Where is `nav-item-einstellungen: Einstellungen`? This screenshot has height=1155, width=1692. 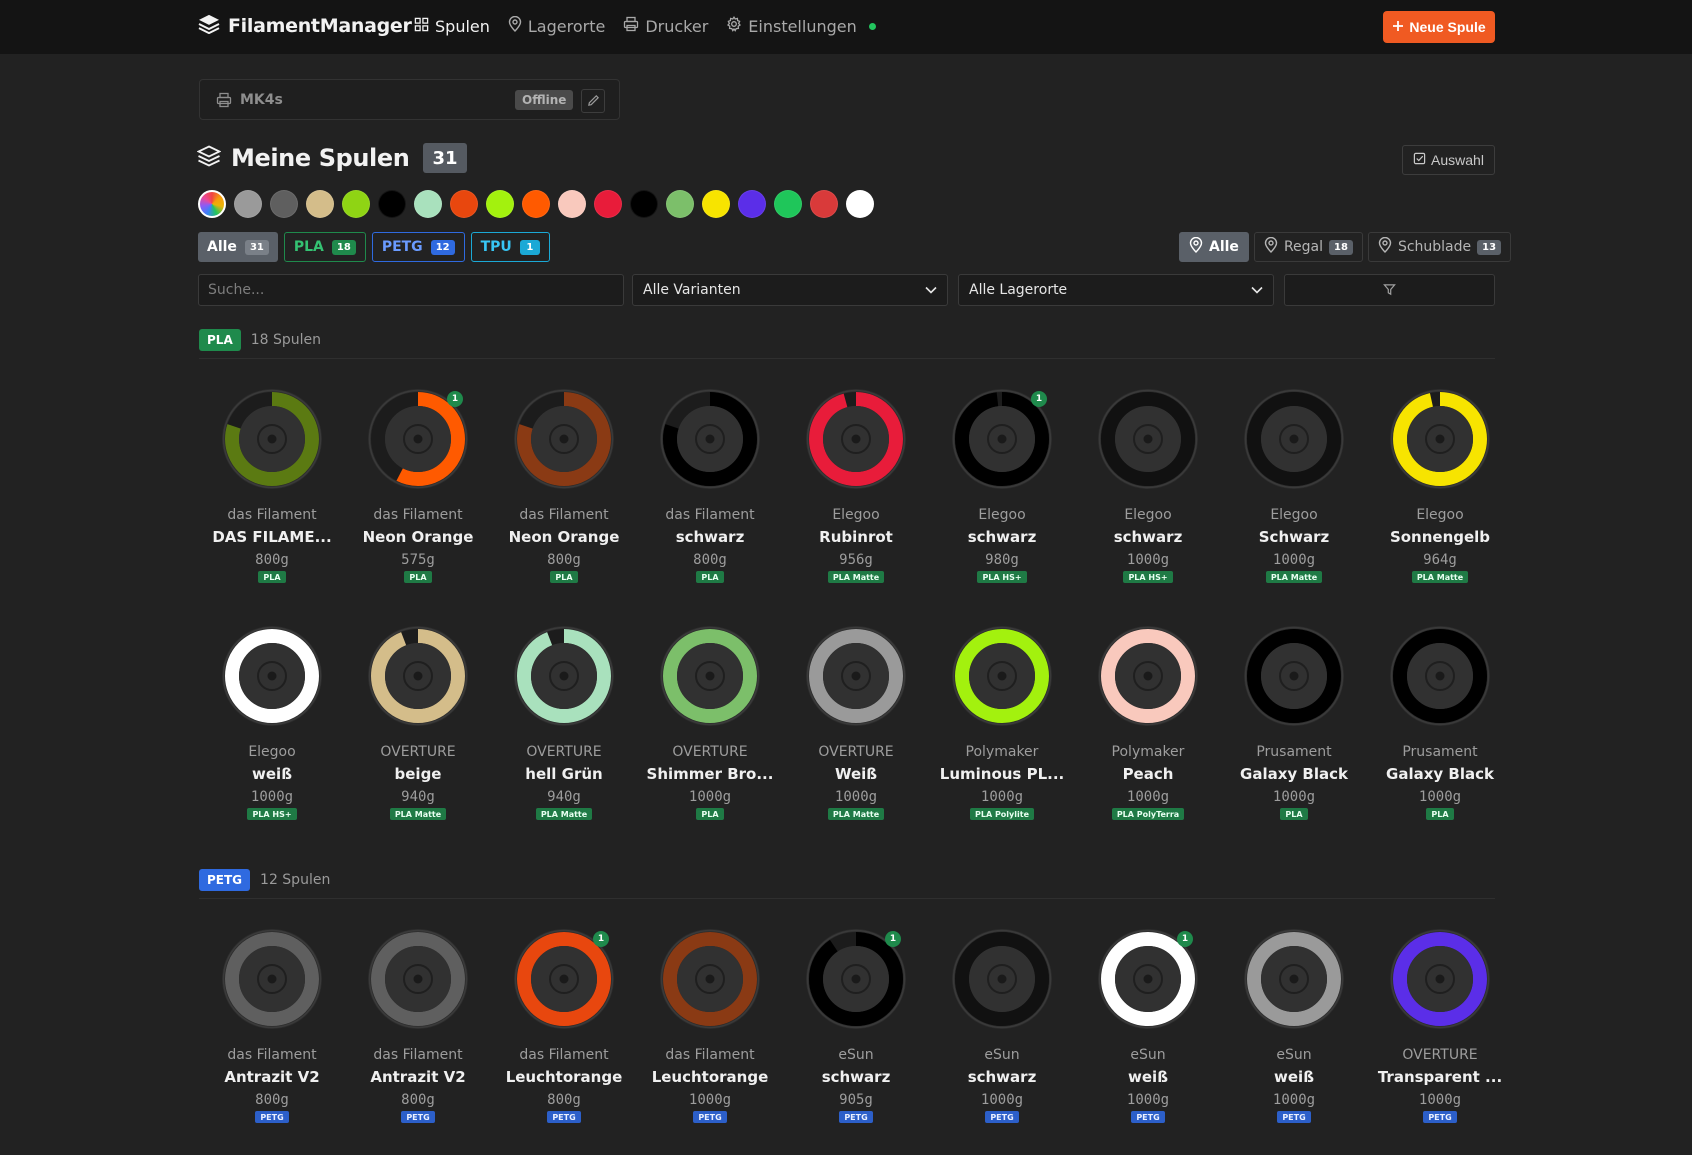 nav-item-einstellungen: Einstellungen is located at coordinates (791, 26).